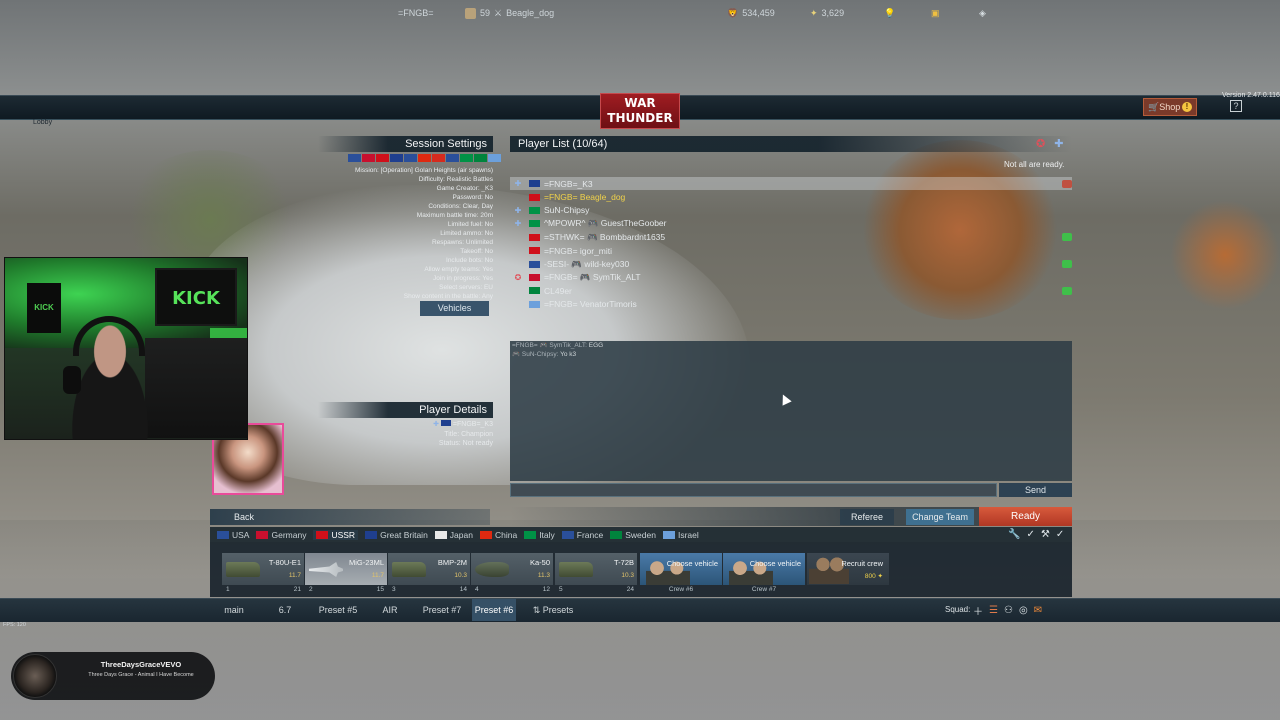 Image resolution: width=1280 pixels, height=720 pixels. I want to click on vehicle-slot: MiG-23ML 11.7, so click(346, 569).